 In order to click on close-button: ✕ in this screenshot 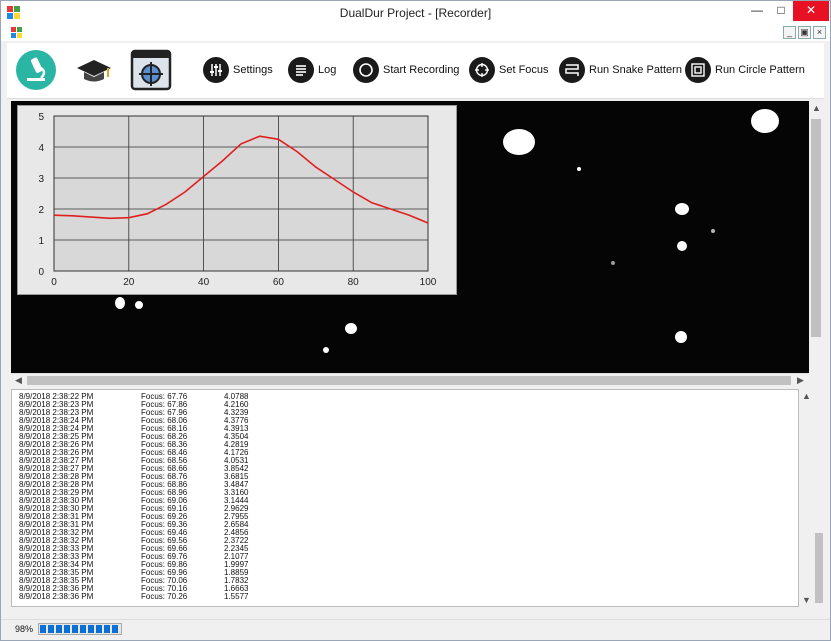, I will do `click(811, 11)`.